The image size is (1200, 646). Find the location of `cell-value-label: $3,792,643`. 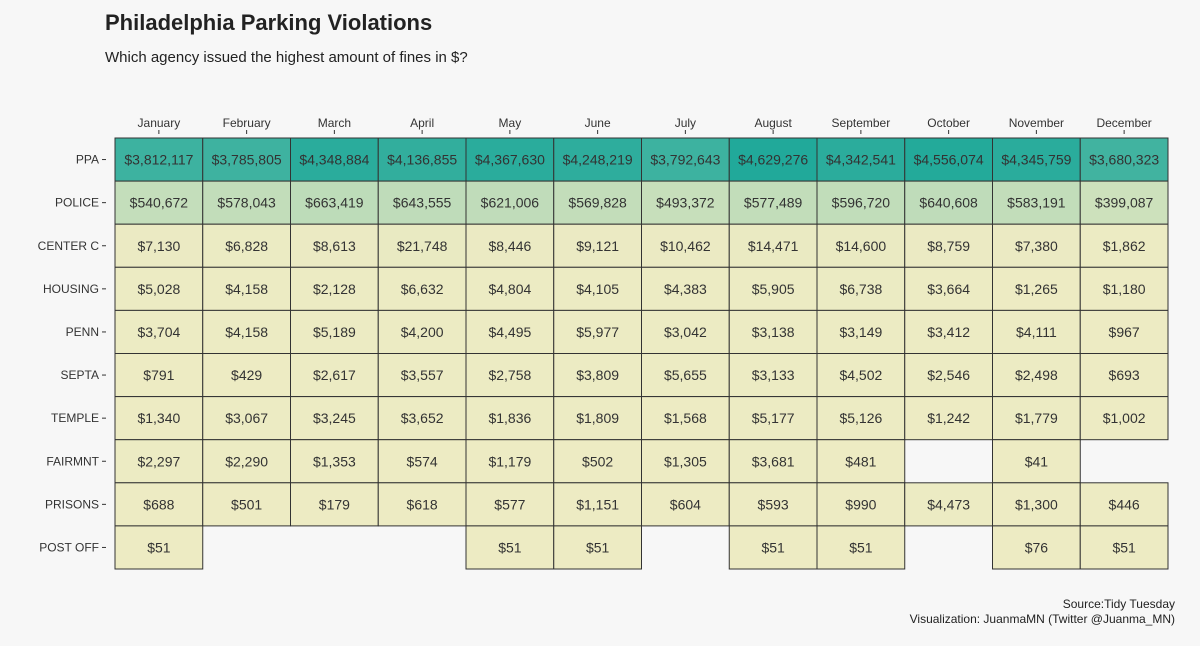

cell-value-label: $3,792,643 is located at coordinates (685, 160).